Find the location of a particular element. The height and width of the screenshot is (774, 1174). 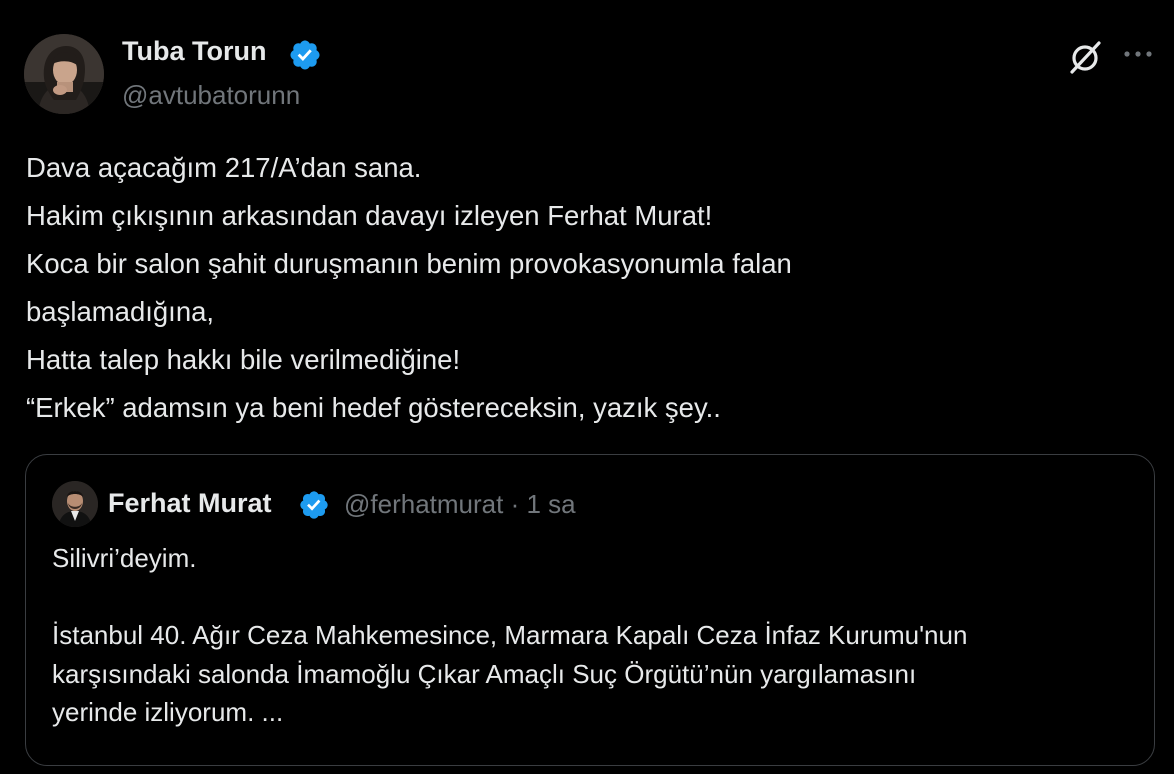

author-handle: @avtubatorunn is located at coordinates (211, 95).